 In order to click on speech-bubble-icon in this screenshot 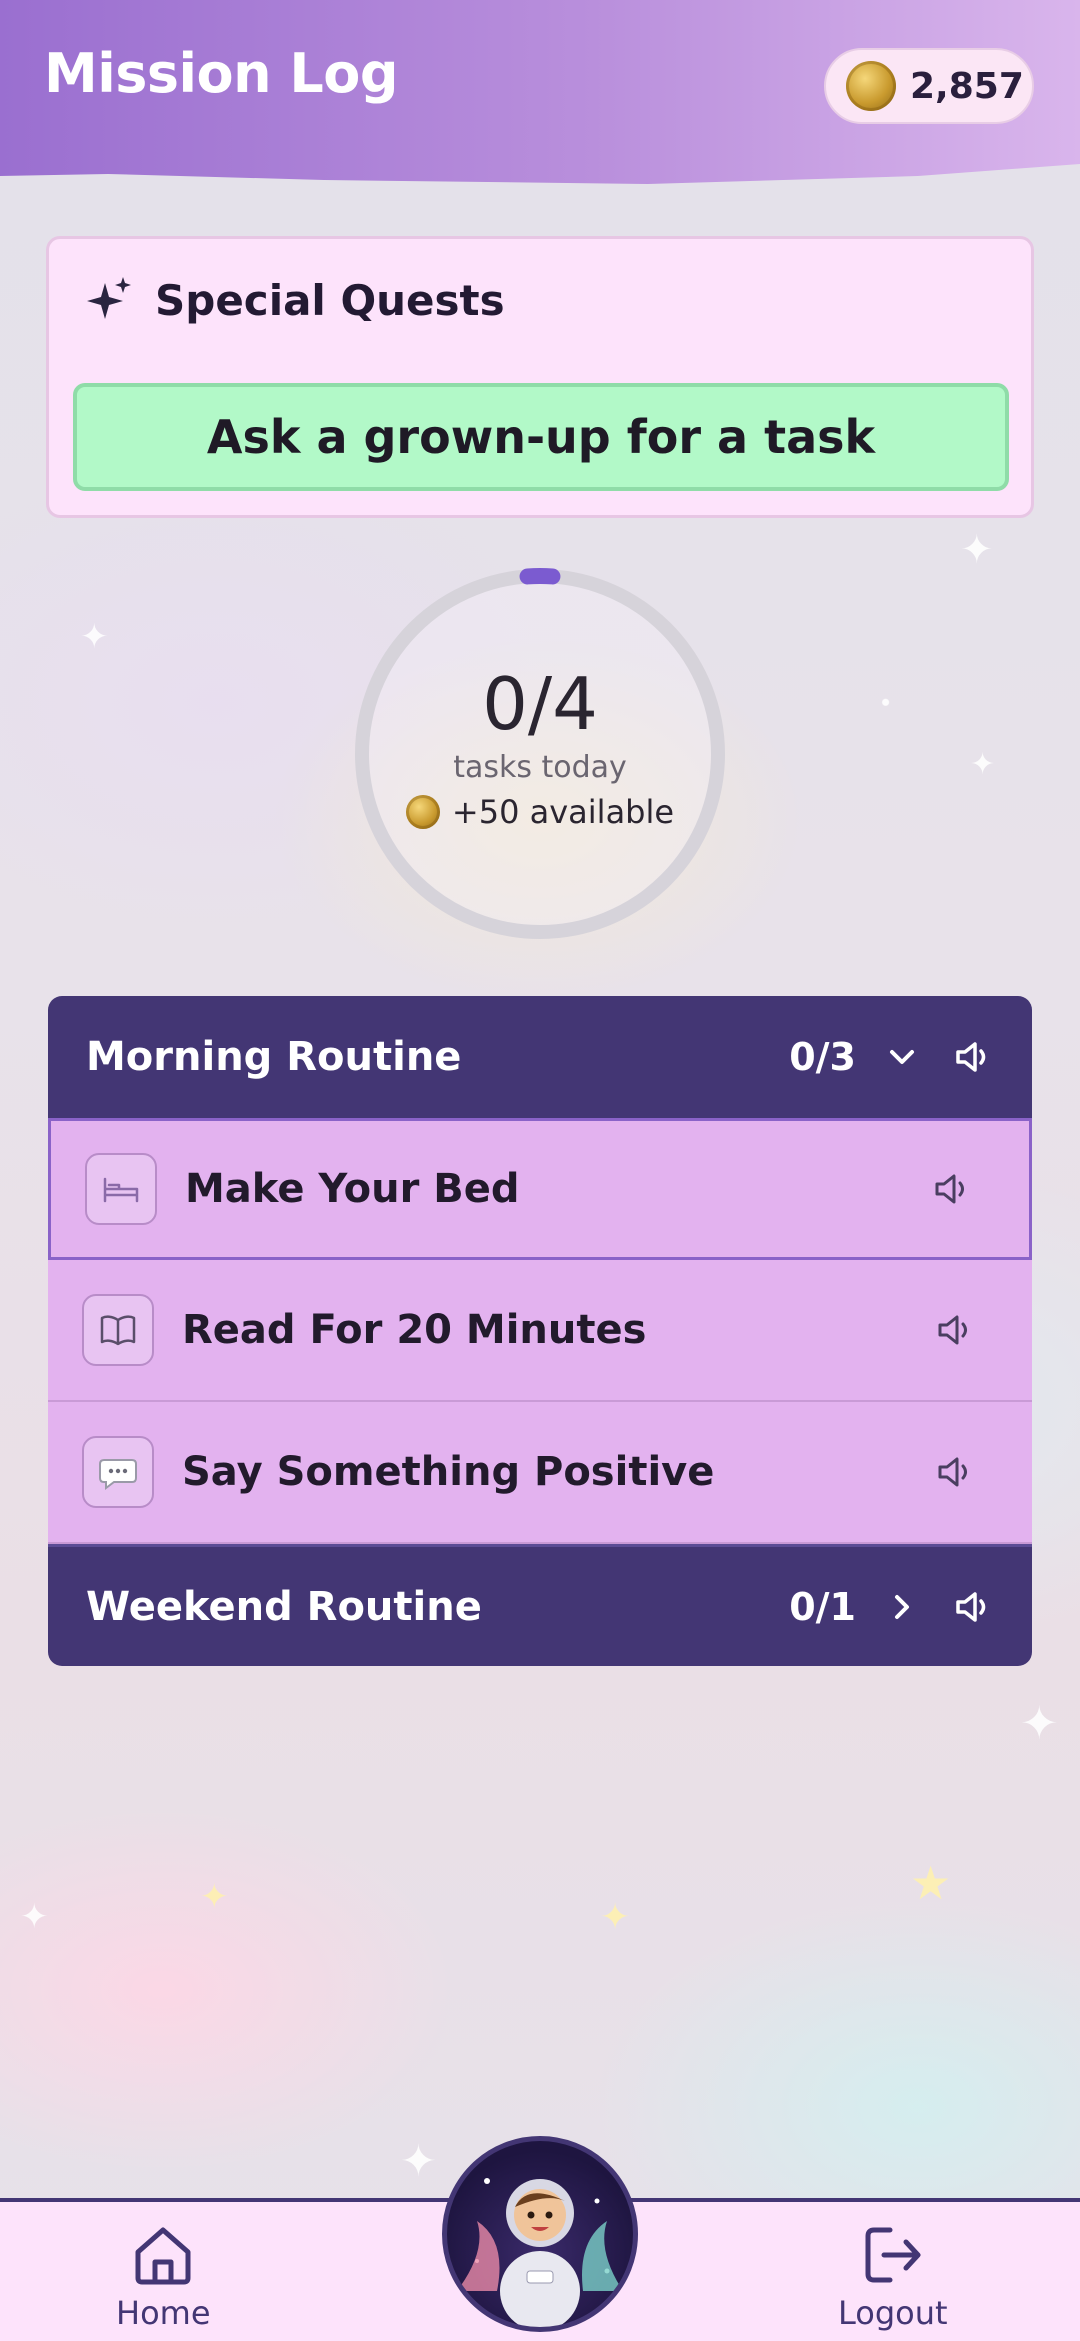, I will do `click(118, 1474)`.